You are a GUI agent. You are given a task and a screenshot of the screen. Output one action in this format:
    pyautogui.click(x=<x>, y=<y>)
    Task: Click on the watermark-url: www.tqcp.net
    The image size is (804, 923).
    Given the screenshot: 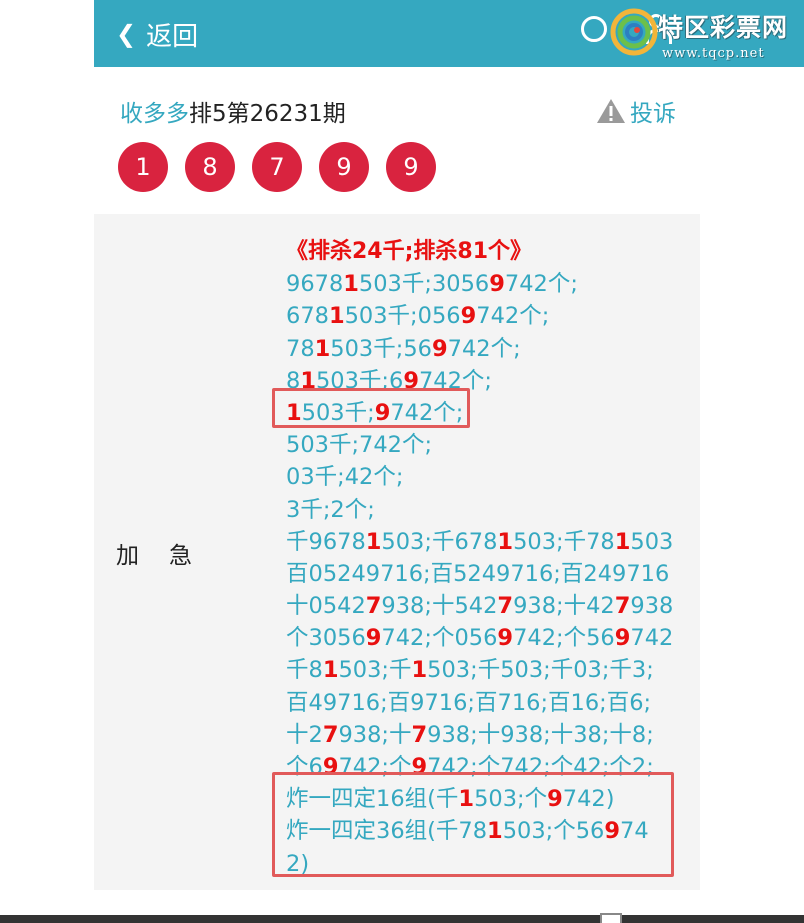 What is the action you would take?
    pyautogui.click(x=713, y=53)
    